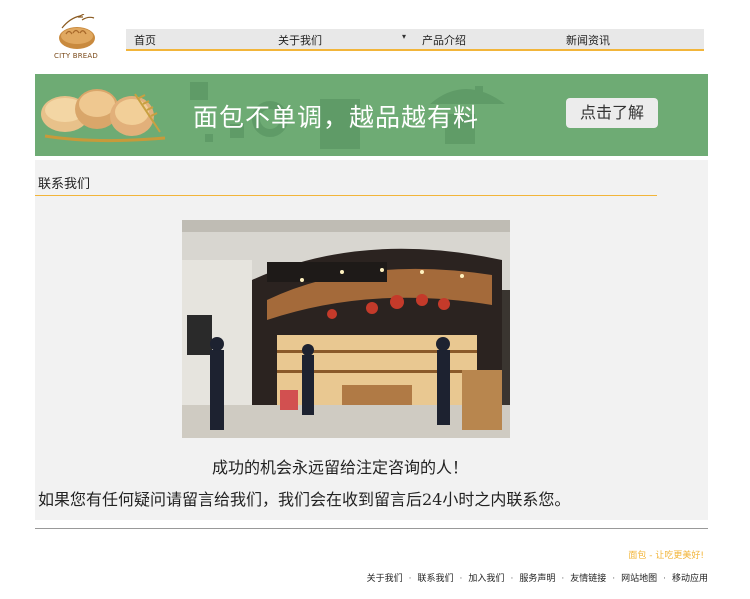  Describe the element at coordinates (588, 579) in the screenshot. I see `footer-link-friends: 友情链接` at that location.